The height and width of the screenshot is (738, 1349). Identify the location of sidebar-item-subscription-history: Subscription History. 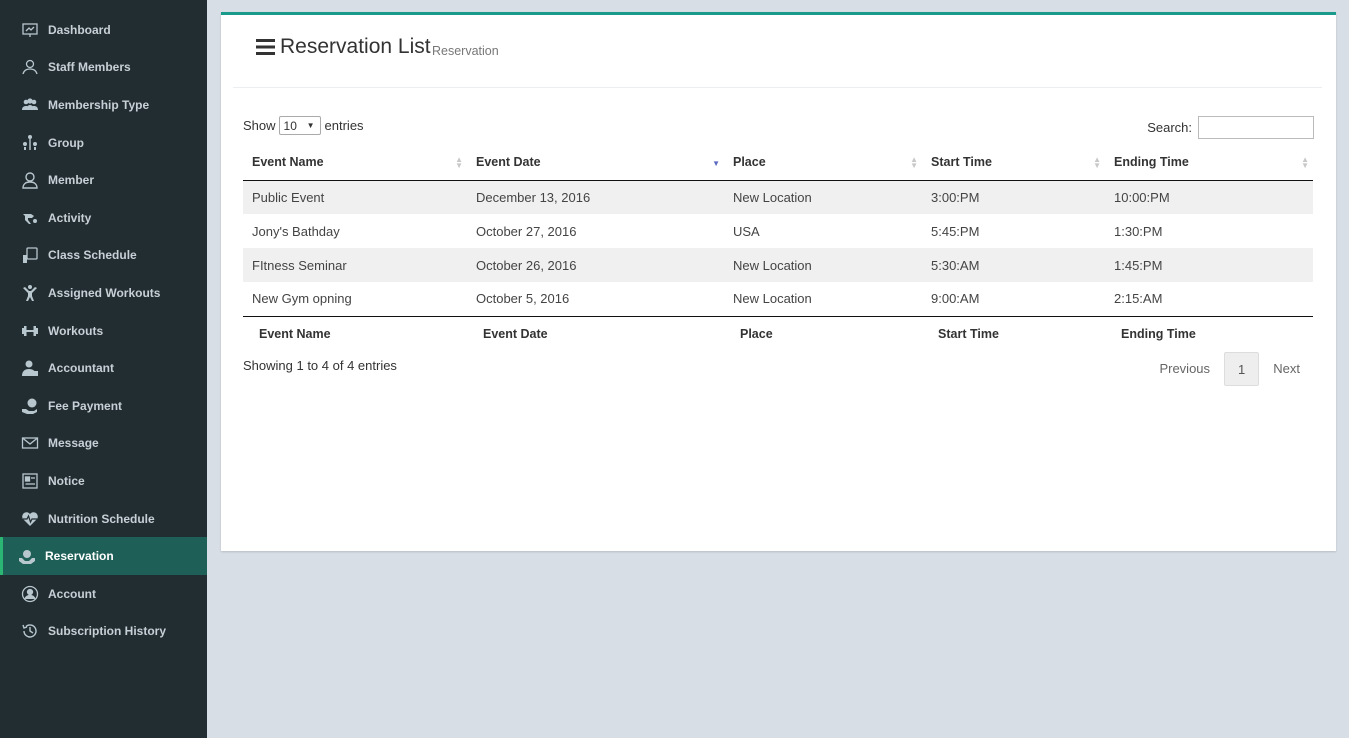
(103, 632).